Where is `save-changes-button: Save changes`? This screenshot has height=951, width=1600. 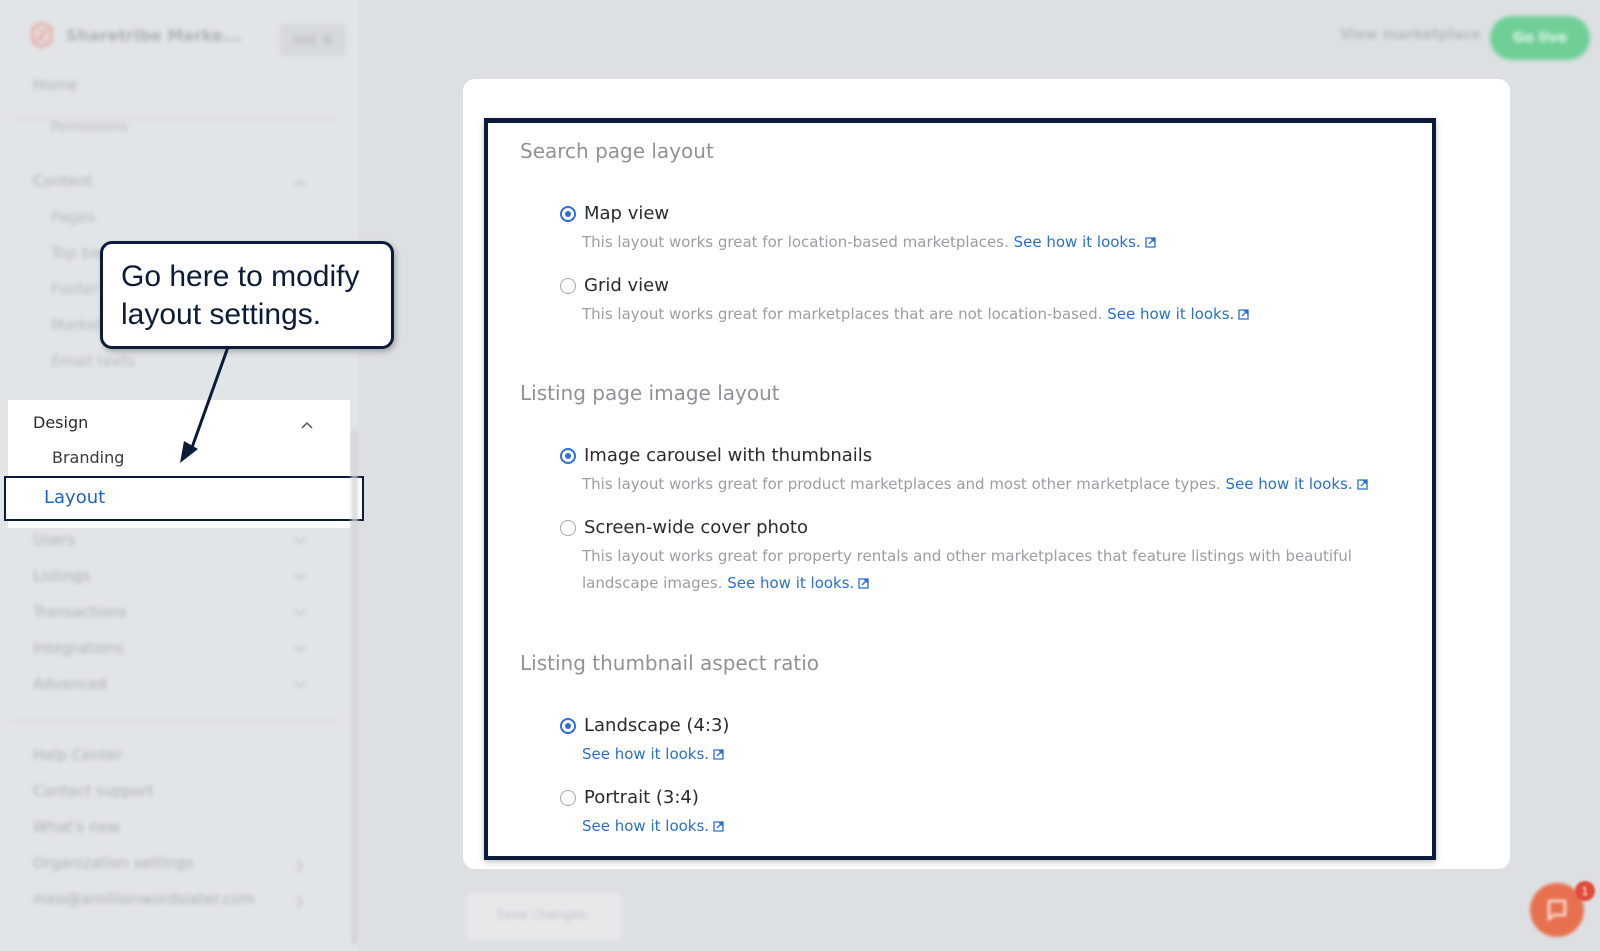 save-changes-button: Save changes is located at coordinates (544, 917).